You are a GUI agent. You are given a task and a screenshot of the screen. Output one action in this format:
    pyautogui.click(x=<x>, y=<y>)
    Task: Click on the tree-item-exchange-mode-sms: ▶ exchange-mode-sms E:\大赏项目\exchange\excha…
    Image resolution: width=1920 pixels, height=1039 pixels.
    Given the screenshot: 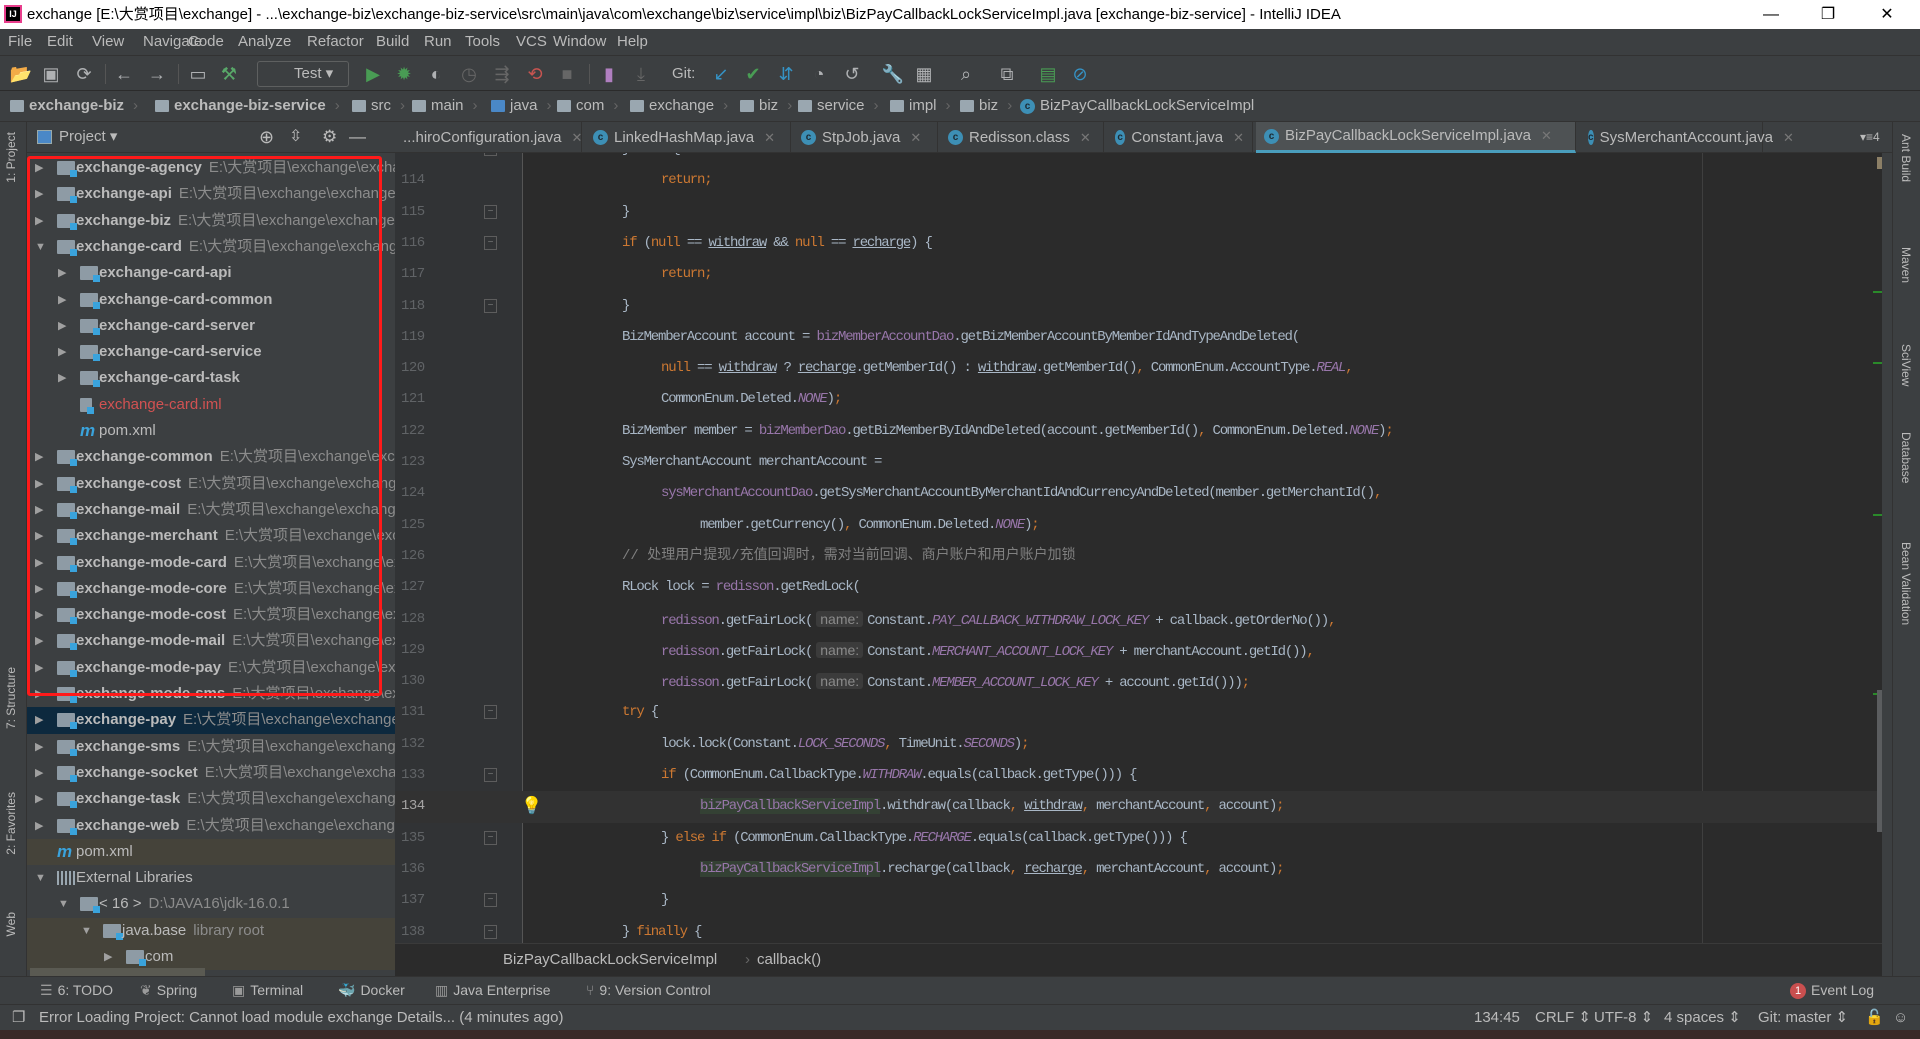 What is the action you would take?
    pyautogui.click(x=211, y=694)
    